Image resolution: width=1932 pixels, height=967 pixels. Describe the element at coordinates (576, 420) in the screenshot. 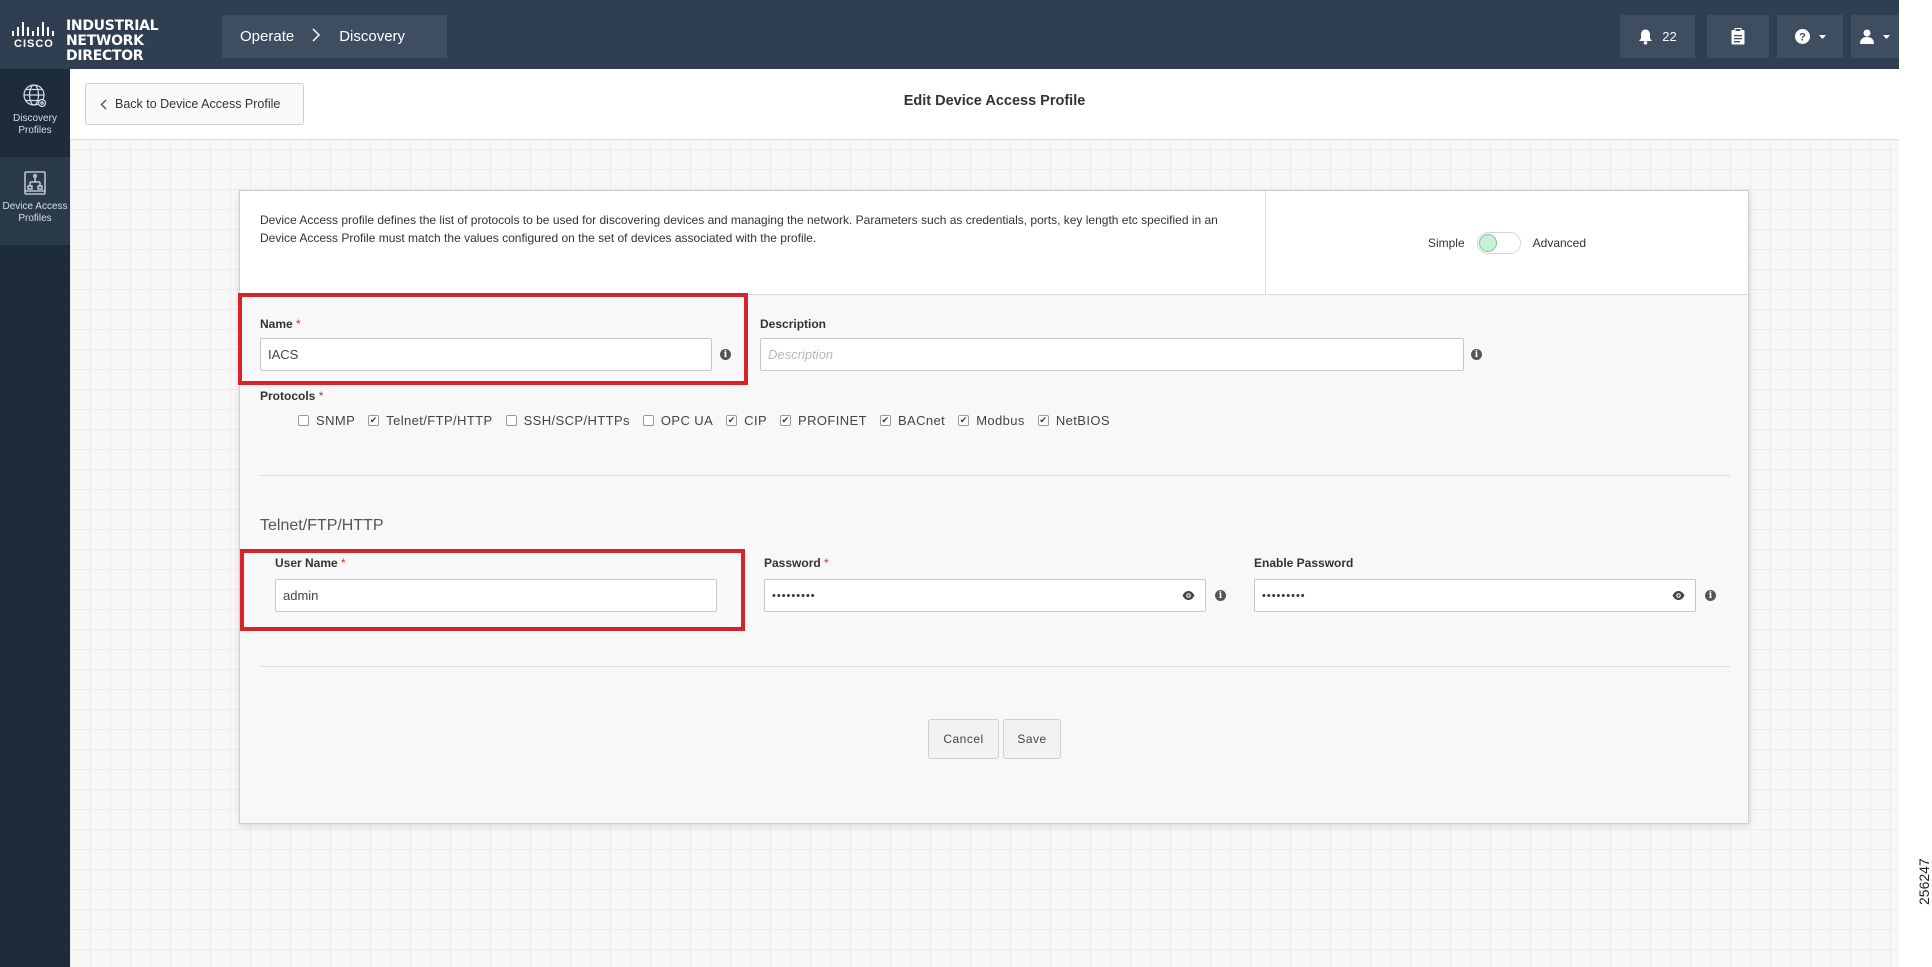

I see `protocol-label: SSH/SCP/HTTPs` at that location.